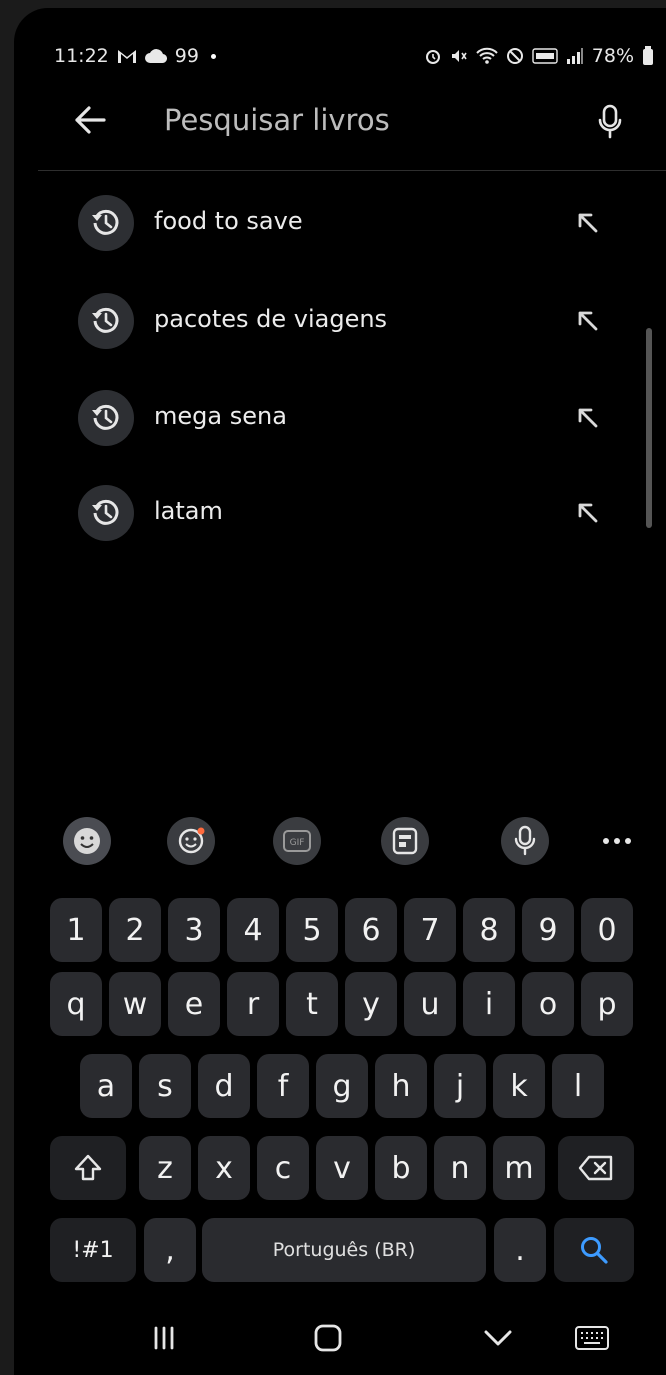 Image resolution: width=666 pixels, height=1375 pixels. Describe the element at coordinates (487, 55) in the screenshot. I see `wifi-icon` at that location.